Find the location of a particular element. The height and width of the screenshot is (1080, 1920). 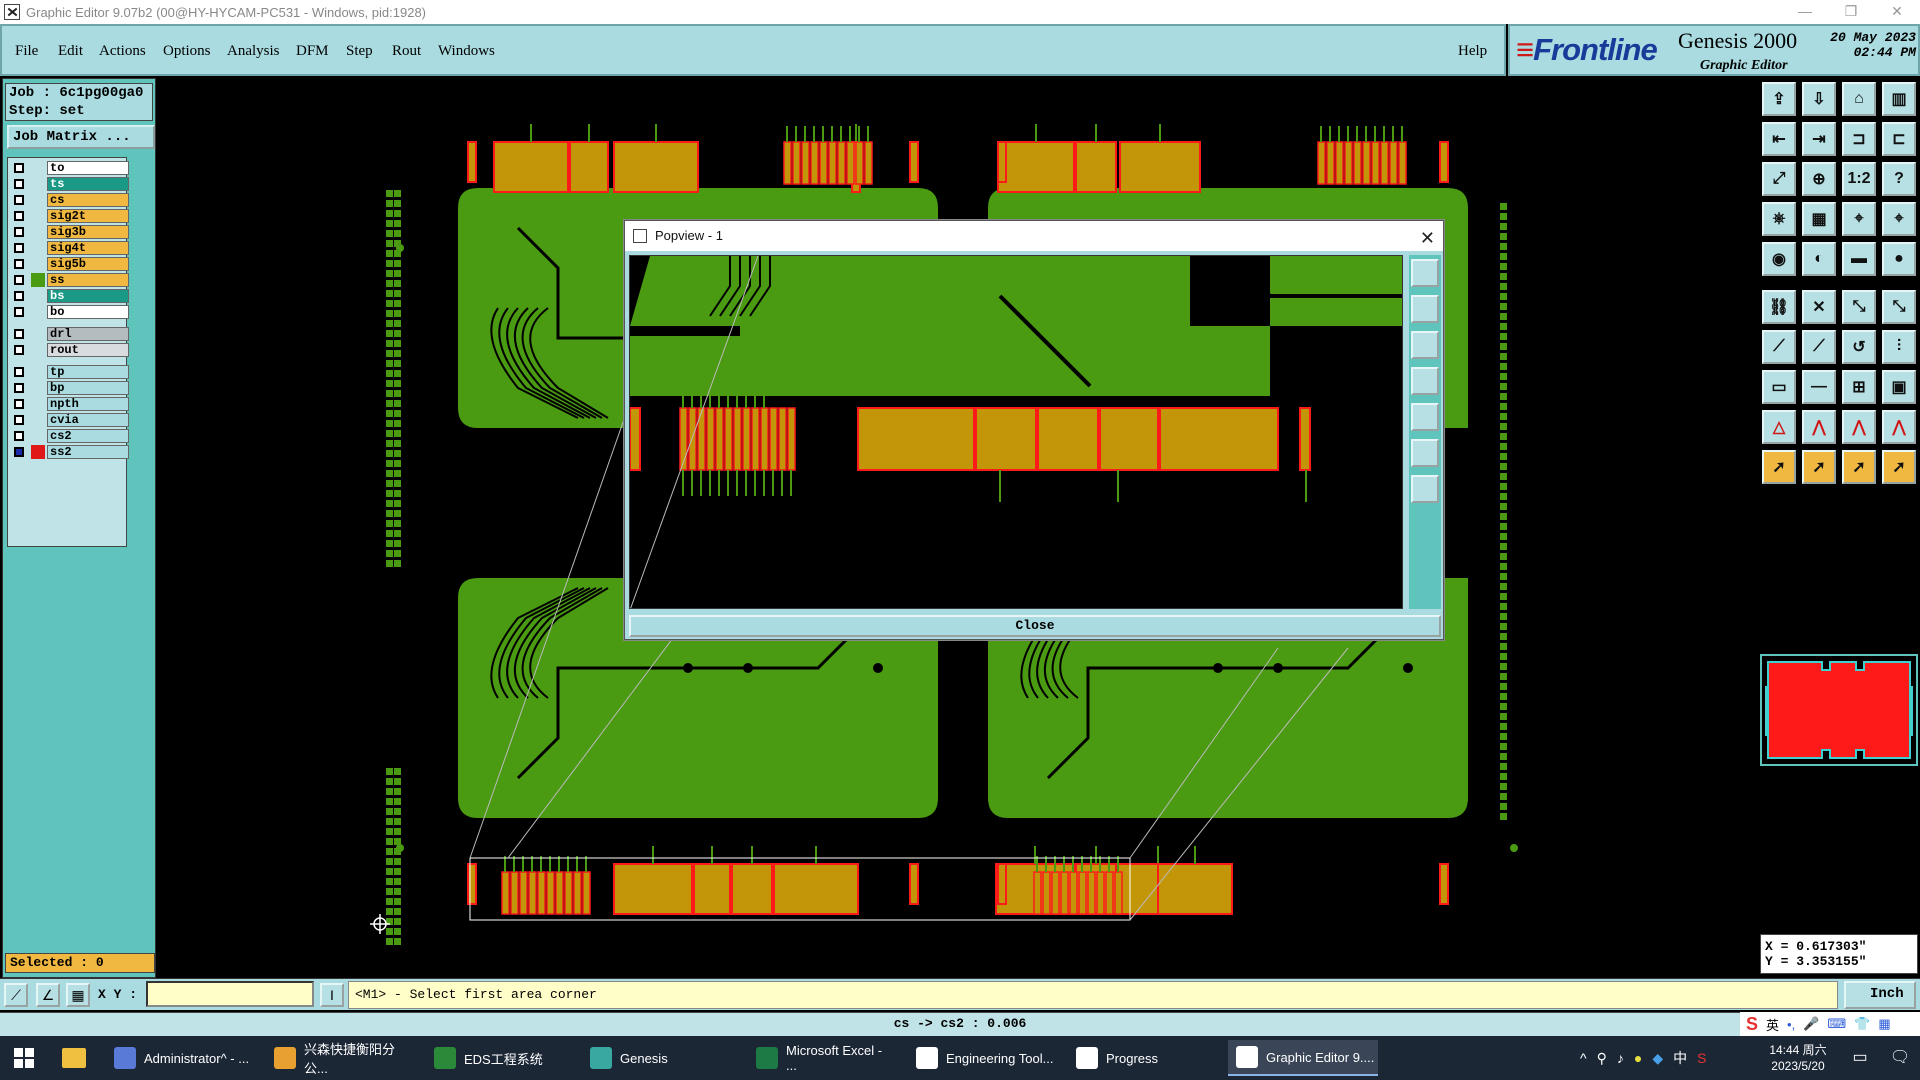

units-selector: Inch is located at coordinates (1880, 995).